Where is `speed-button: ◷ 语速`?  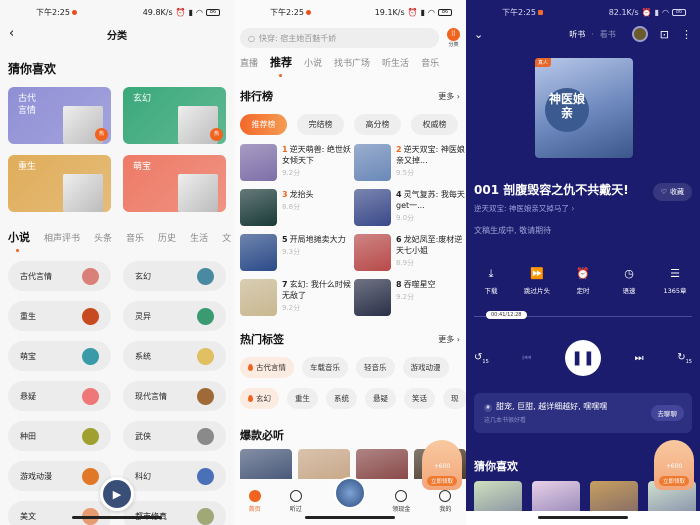 speed-button: ◷ 语速 is located at coordinates (629, 282).